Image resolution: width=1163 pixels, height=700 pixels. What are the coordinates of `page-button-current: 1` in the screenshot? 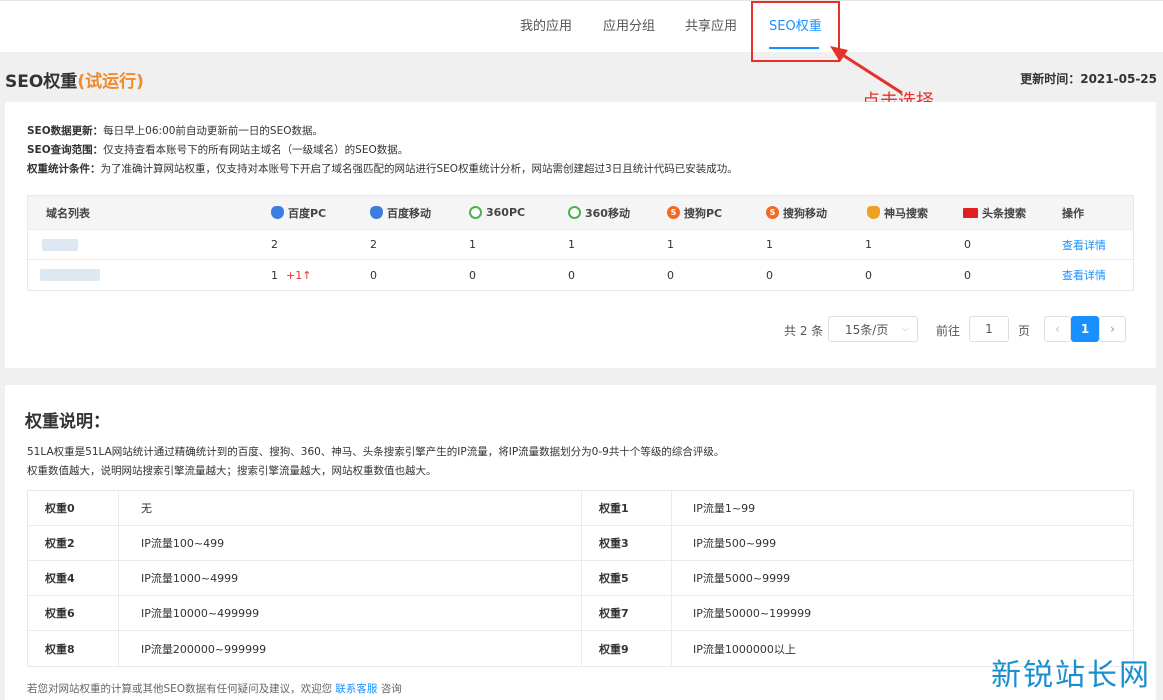 It's located at (1085, 329).